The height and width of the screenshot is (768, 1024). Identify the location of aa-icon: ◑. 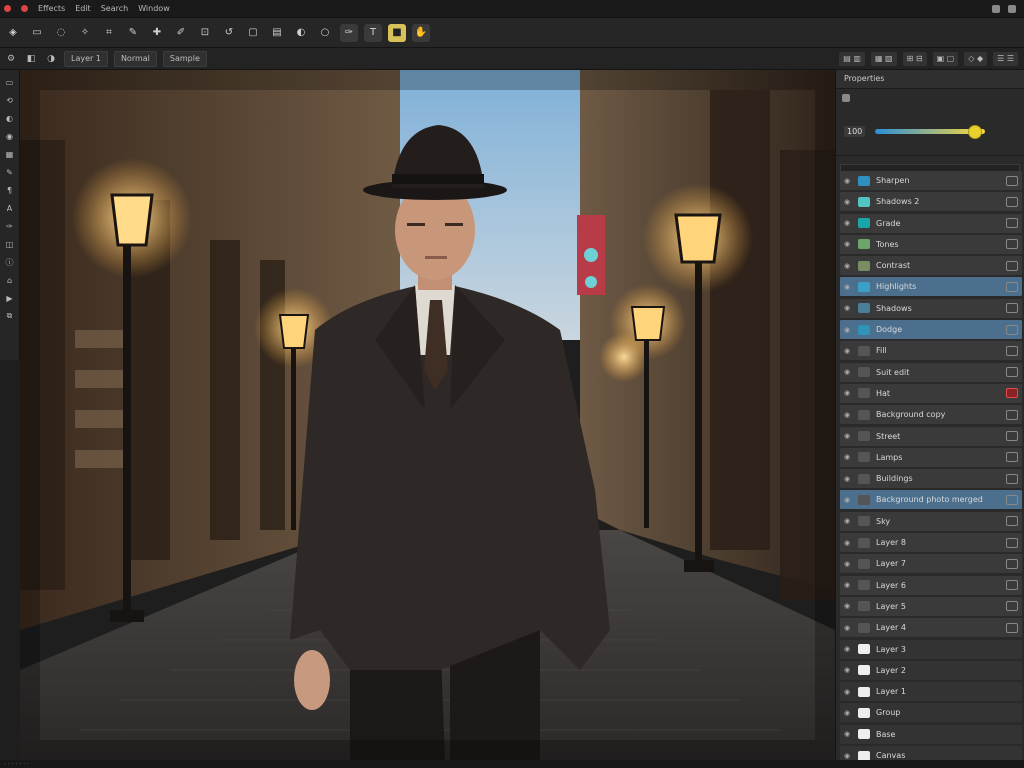
(51, 59).